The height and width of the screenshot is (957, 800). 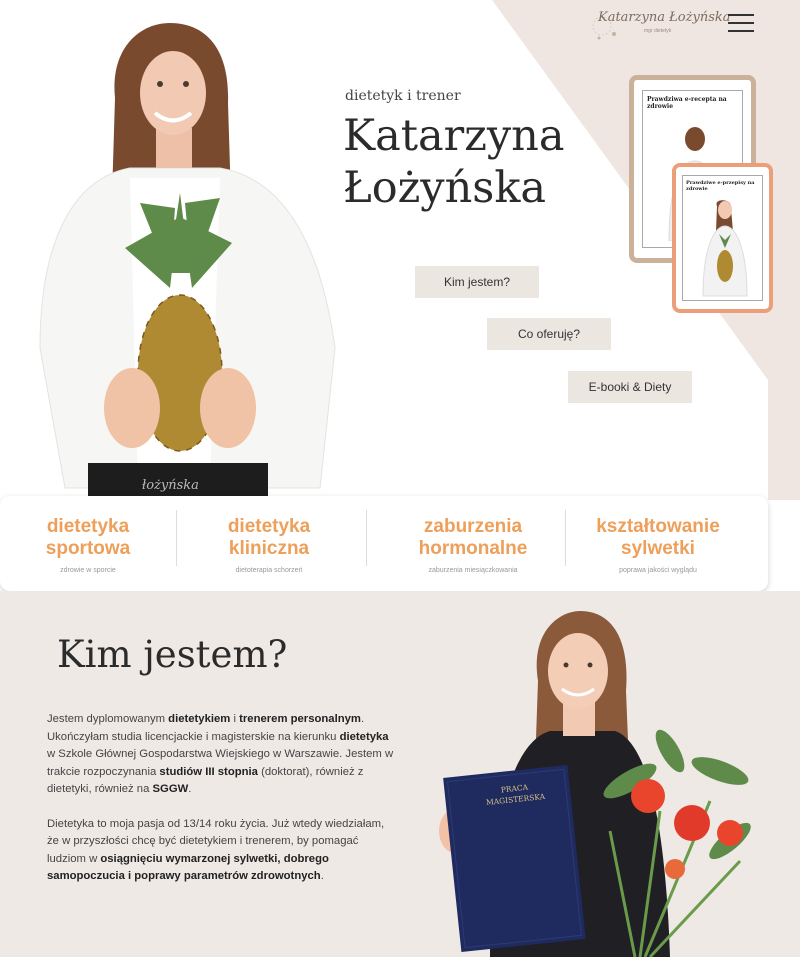 I want to click on logo-text: Katarzyna Łożyńska, so click(x=664, y=17).